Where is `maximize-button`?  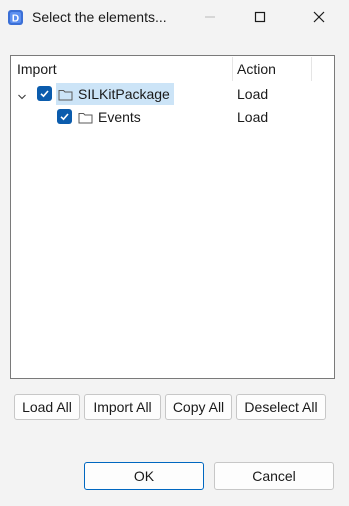 maximize-button is located at coordinates (260, 17).